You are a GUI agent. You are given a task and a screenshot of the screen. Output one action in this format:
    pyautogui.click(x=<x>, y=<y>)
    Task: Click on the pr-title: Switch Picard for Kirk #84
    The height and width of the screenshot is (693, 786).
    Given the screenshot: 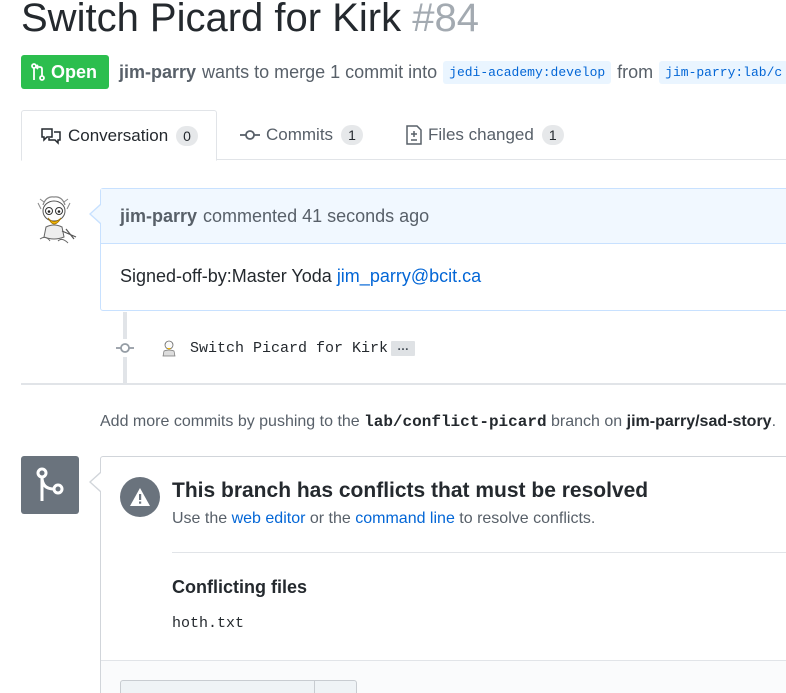 What is the action you would take?
    pyautogui.click(x=250, y=20)
    